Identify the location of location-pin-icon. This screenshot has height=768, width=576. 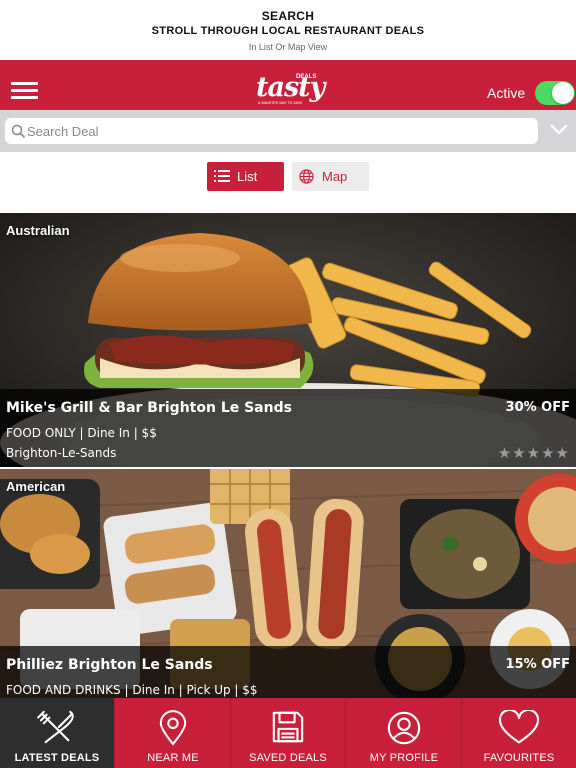
(173, 728).